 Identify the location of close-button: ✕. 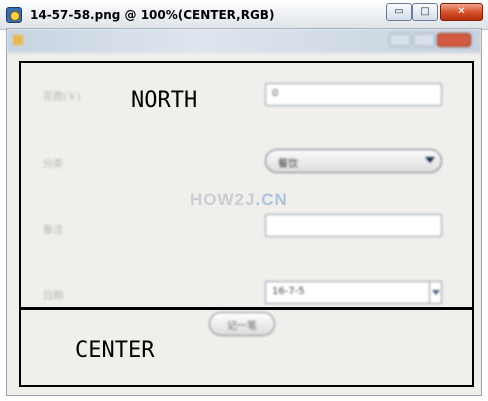
(461, 12).